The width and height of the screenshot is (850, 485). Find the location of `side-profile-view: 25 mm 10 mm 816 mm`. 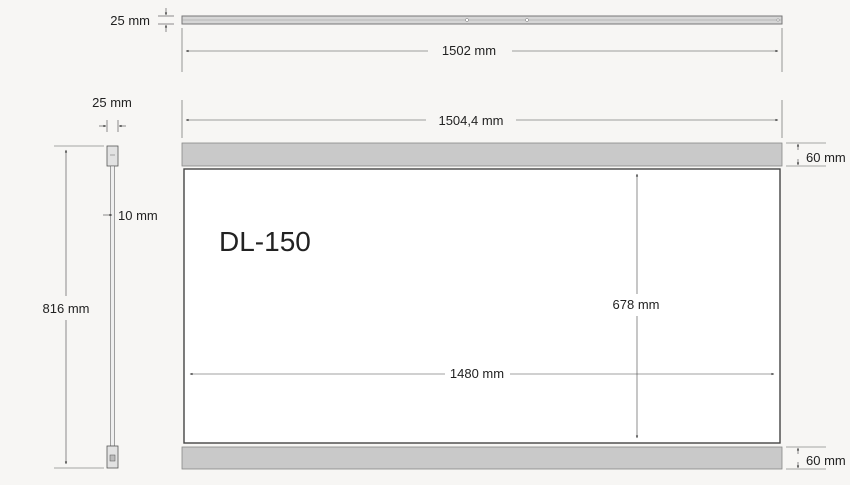

side-profile-view: 25 mm 10 mm 816 mm is located at coordinates (100, 282).